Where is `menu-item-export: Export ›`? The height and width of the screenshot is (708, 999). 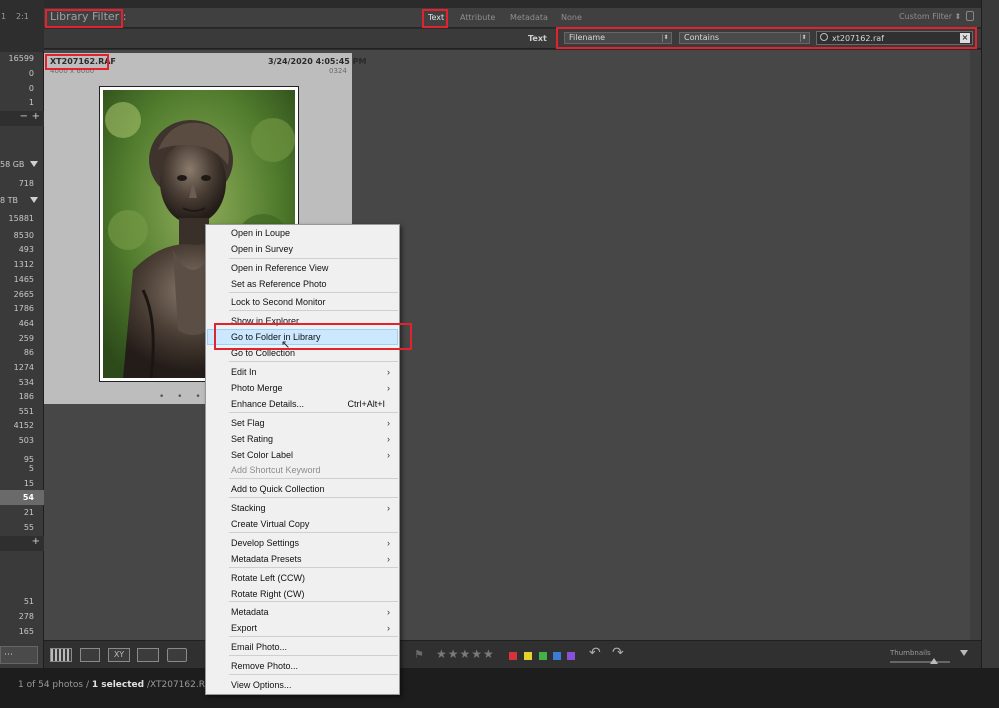 menu-item-export: Export › is located at coordinates (314, 628).